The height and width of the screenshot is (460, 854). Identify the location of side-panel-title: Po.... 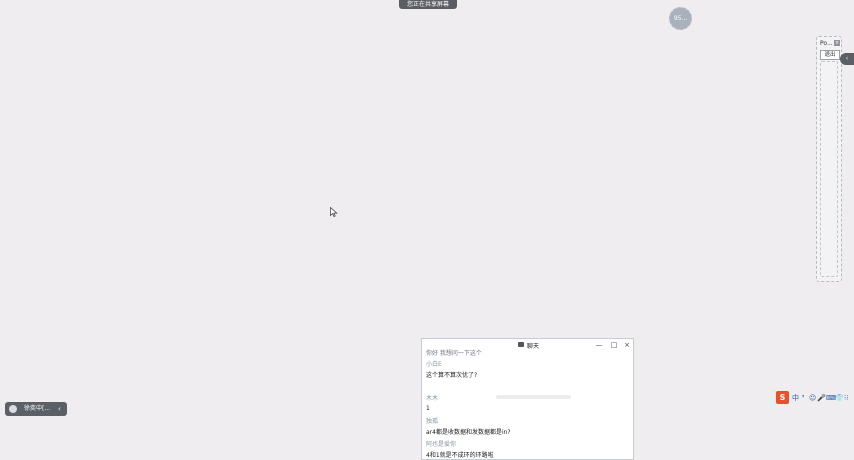
(826, 43).